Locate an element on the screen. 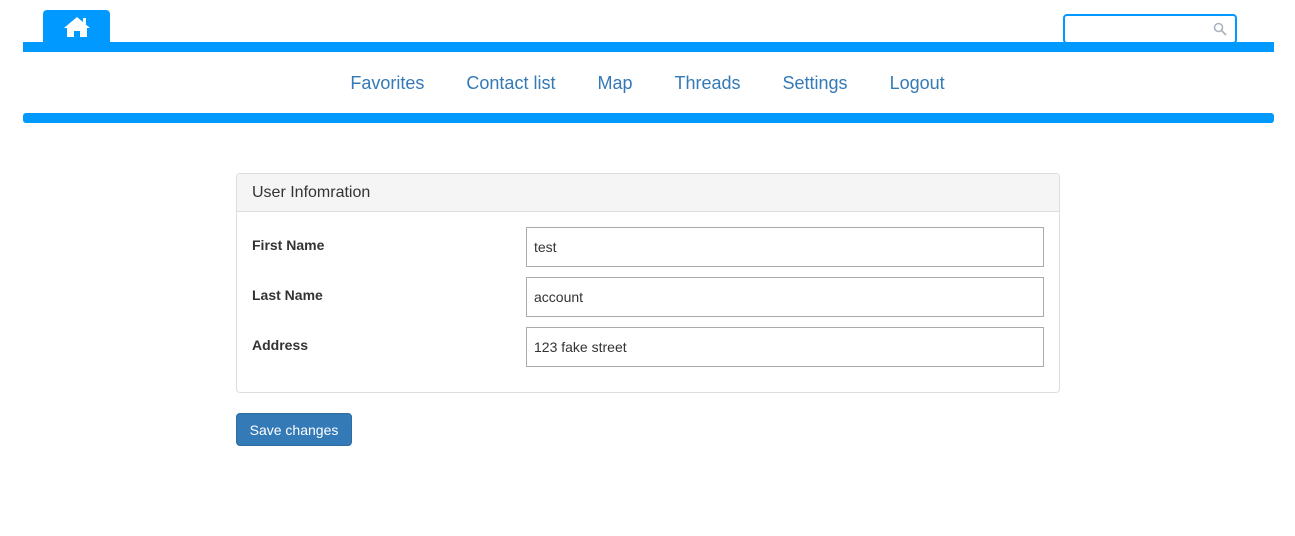 Image resolution: width=1295 pixels, height=536 pixels. home-button is located at coordinates (76, 27).